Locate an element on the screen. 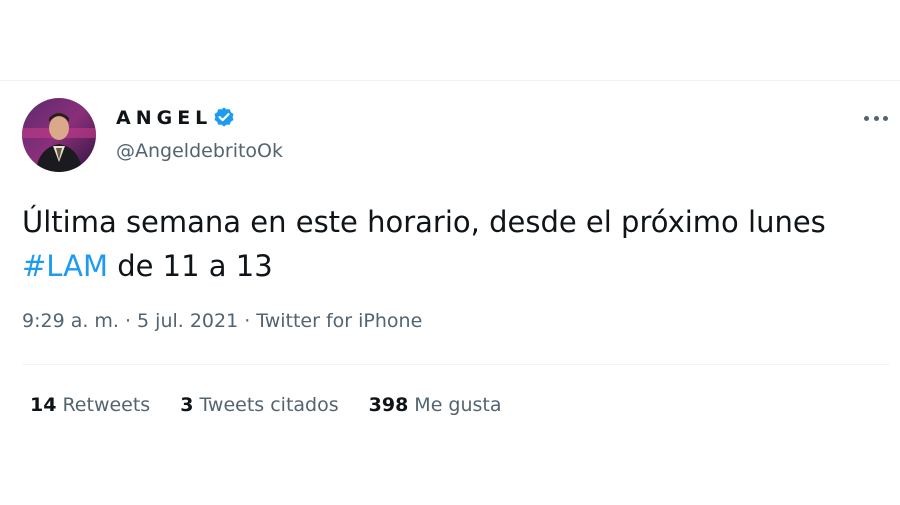 This screenshot has height=505, width=900. tweet-text-line2: de 11 a 13 is located at coordinates (190, 266).